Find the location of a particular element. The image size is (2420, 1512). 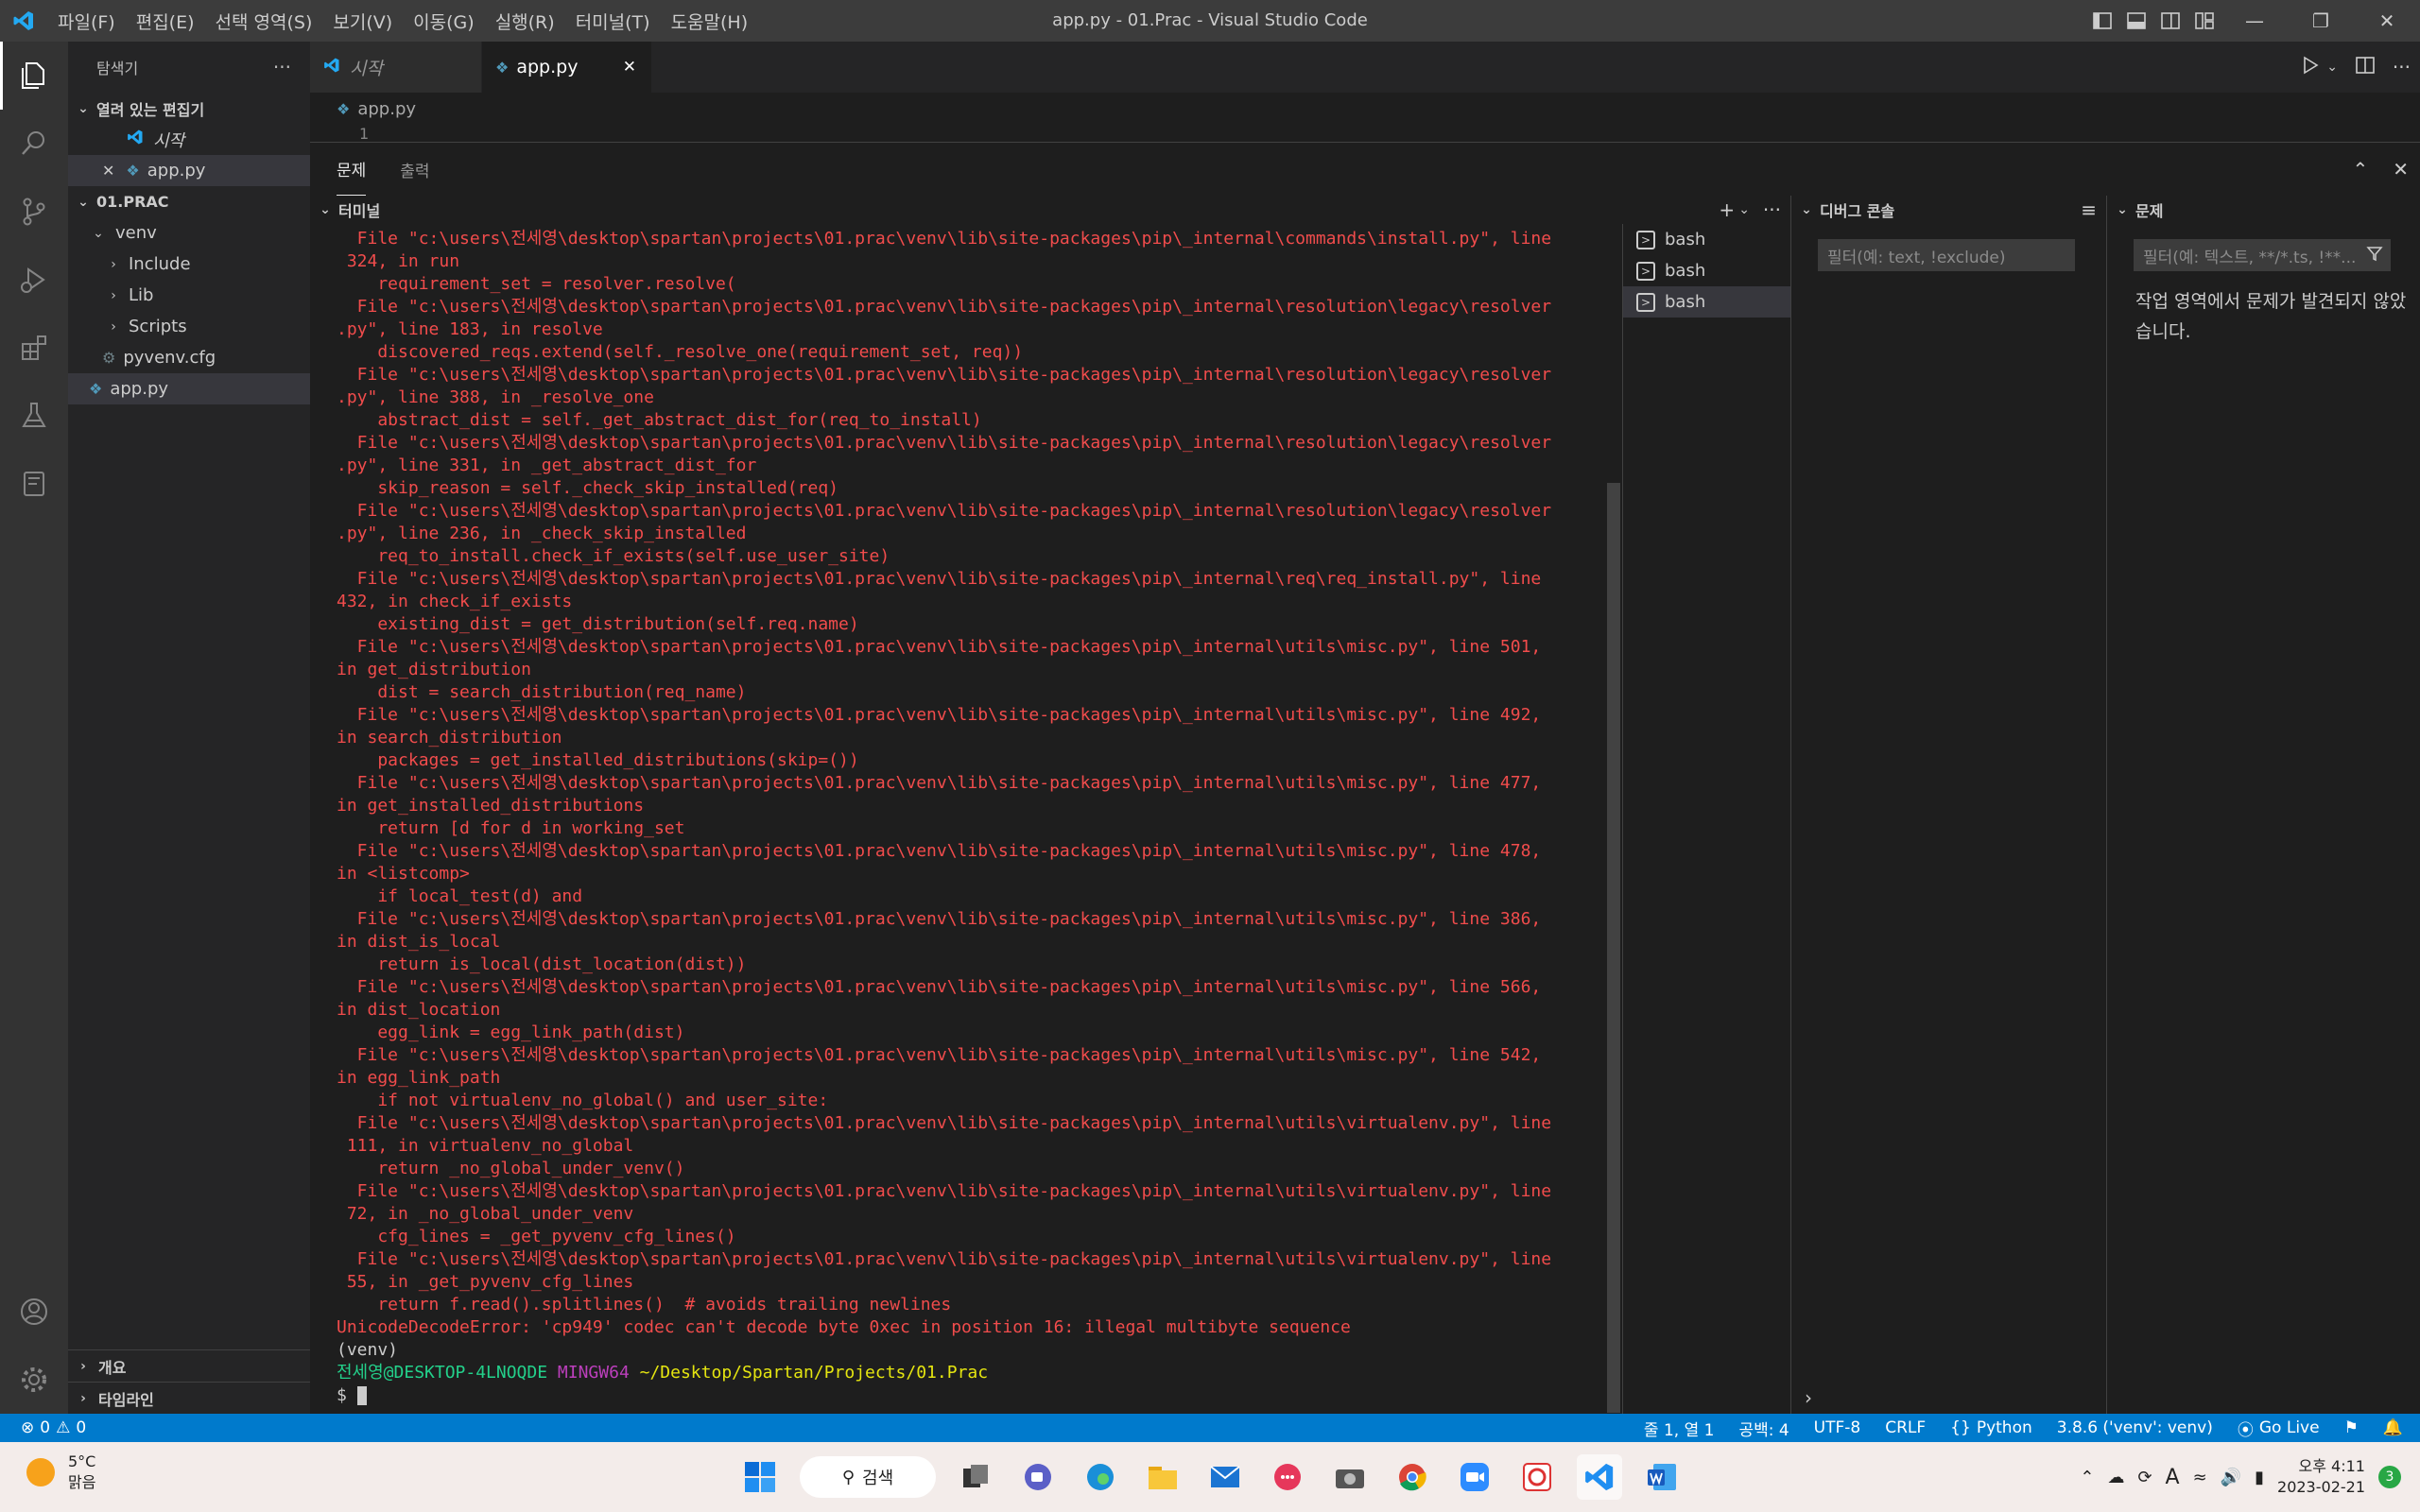

tab-app-py: ❖ app.py ✕ is located at coordinates (567, 67).